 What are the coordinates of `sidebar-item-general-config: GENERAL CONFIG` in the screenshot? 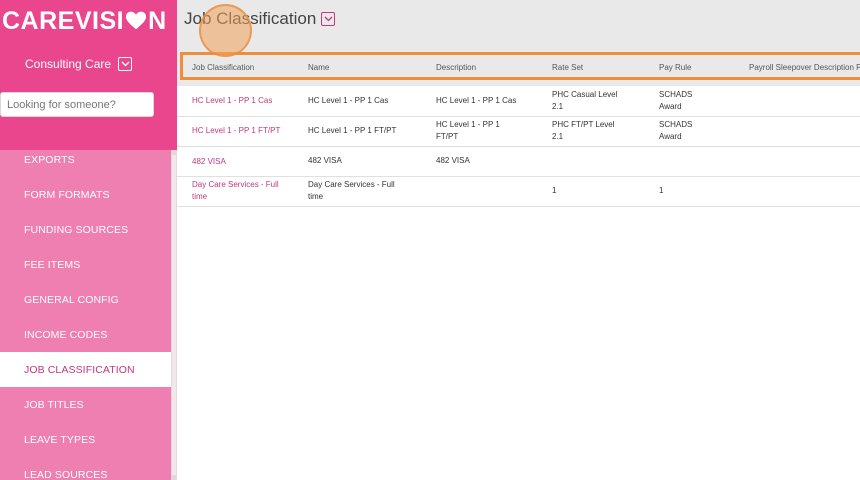 It's located at (85, 299).